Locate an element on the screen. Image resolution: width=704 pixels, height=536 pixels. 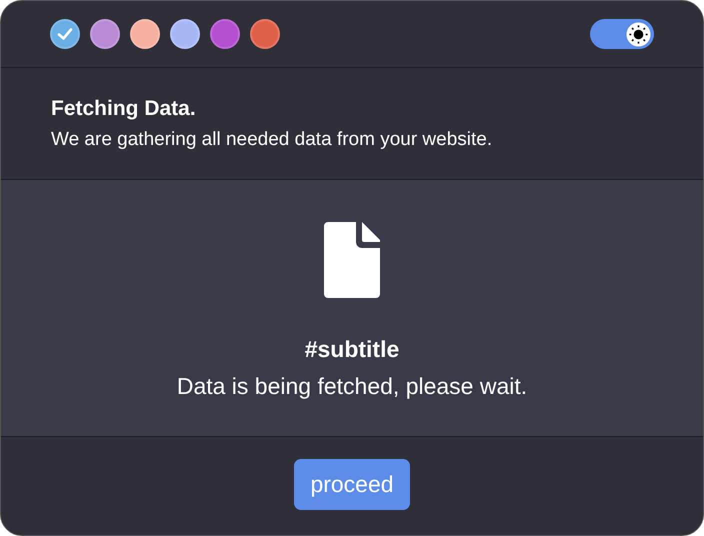
proceed-button: proceed is located at coordinates (352, 484).